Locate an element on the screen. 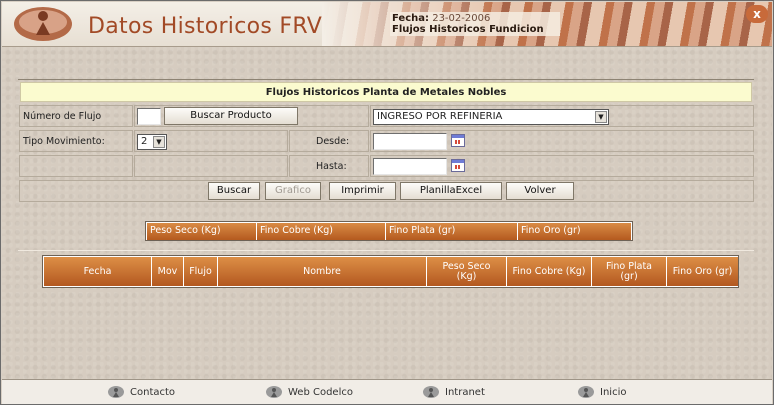 Image resolution: width=774 pixels, height=405 pixels. planilla-excel-button: PlanillaExcel is located at coordinates (451, 191).